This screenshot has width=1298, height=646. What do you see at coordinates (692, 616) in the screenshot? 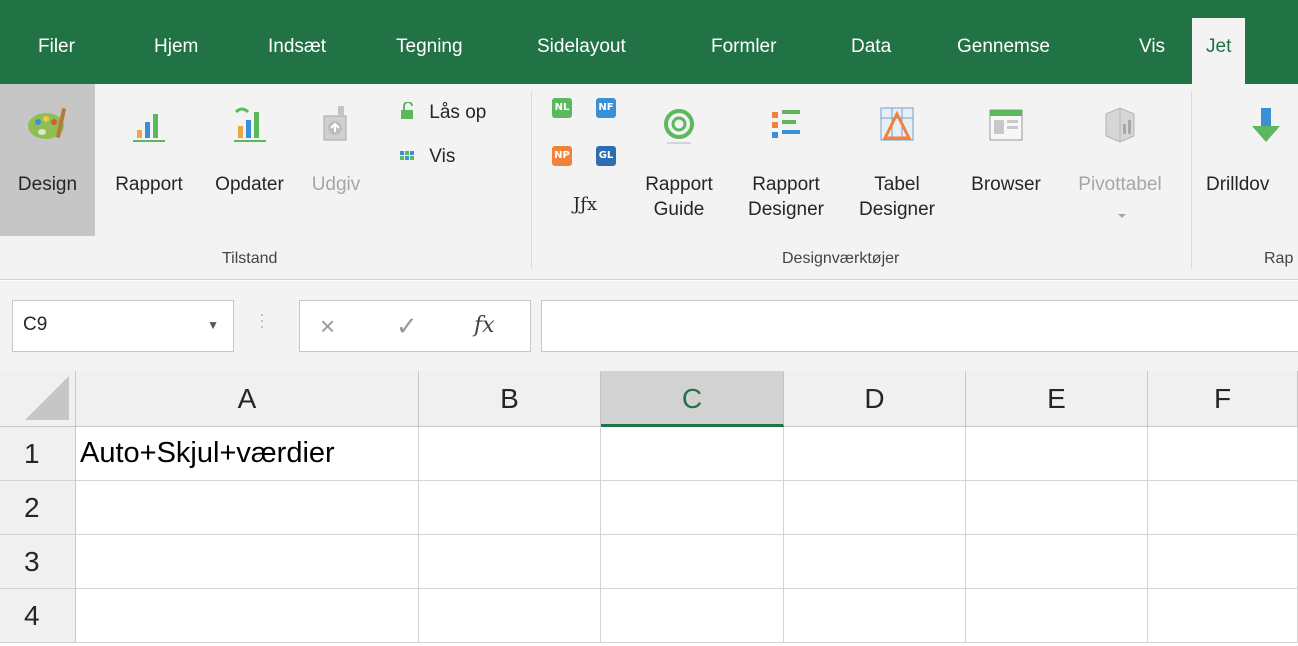
I see `cell-c4` at bounding box center [692, 616].